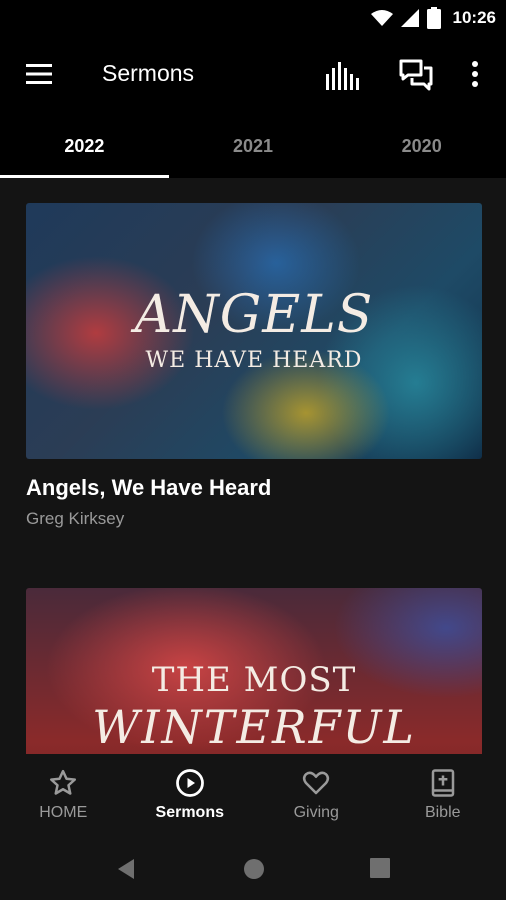  I want to click on nav-home-label: HOME, so click(63, 812).